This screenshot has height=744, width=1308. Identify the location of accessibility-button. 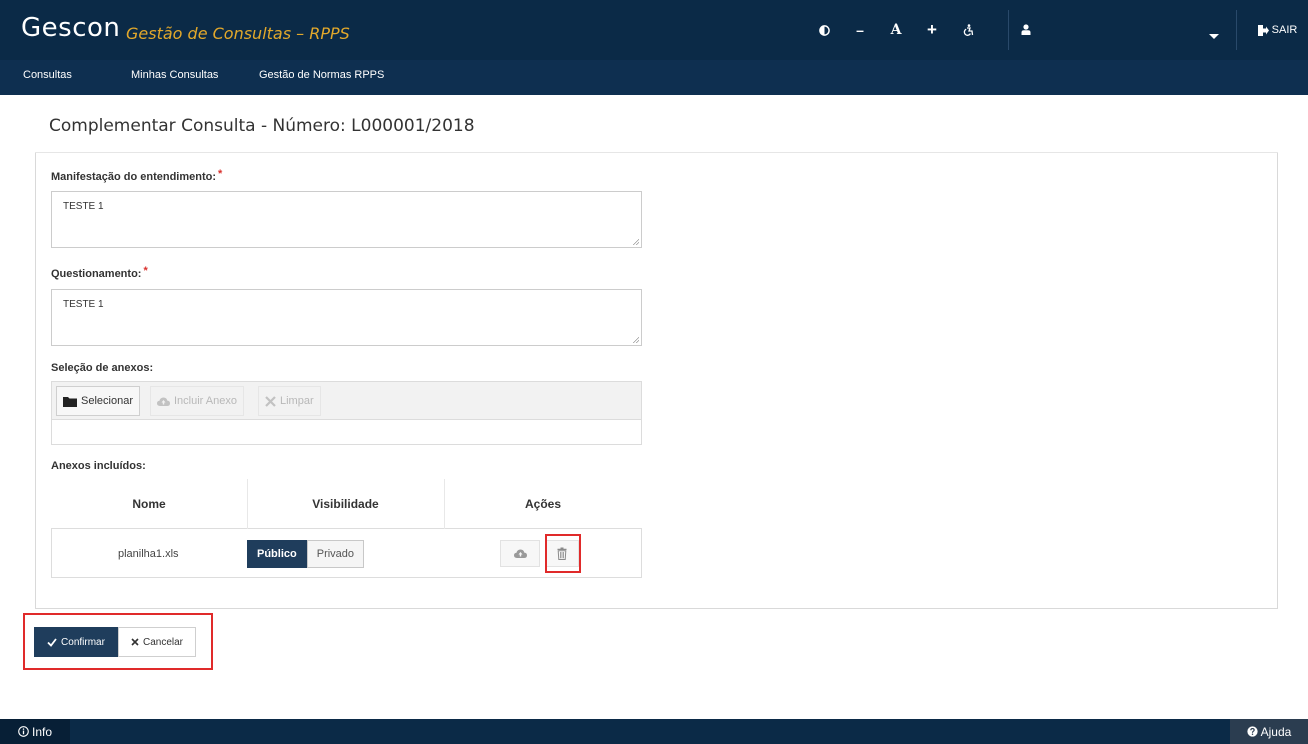
(968, 30).